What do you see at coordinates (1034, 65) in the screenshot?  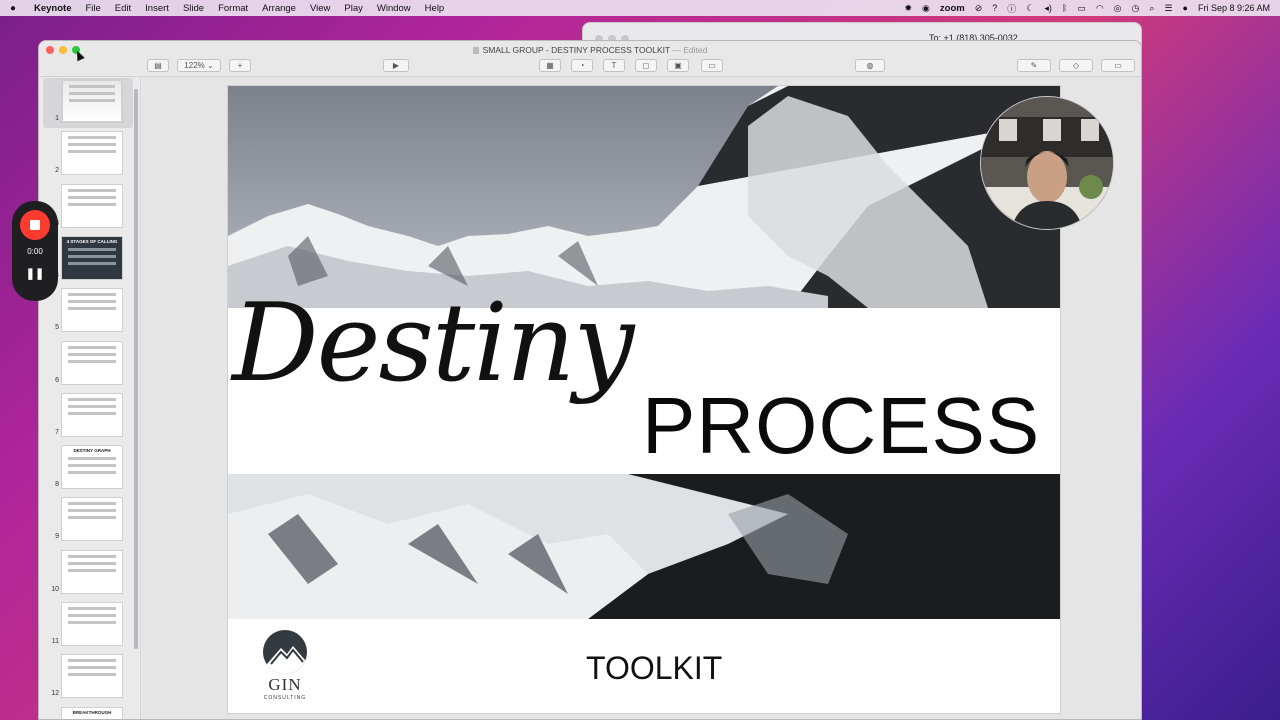 I see `format-button: ✎` at bounding box center [1034, 65].